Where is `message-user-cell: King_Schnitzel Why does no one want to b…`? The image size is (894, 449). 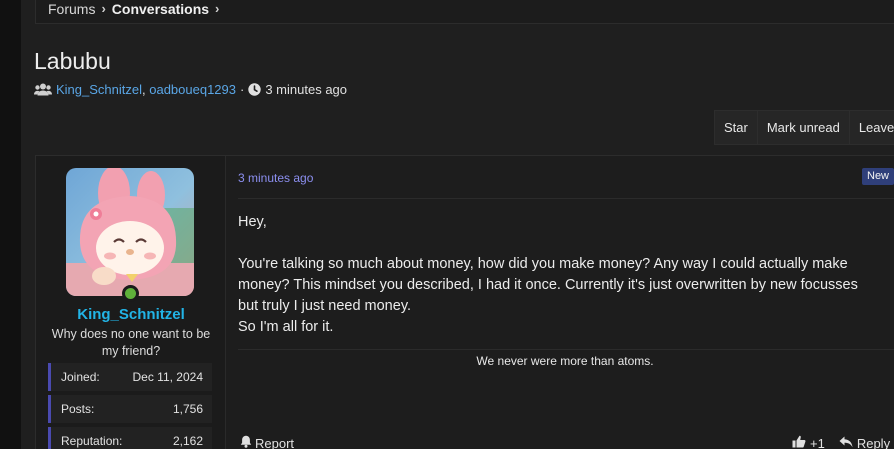
message-user-cell: King_Schnitzel Why does no one want to b… is located at coordinates (131, 302).